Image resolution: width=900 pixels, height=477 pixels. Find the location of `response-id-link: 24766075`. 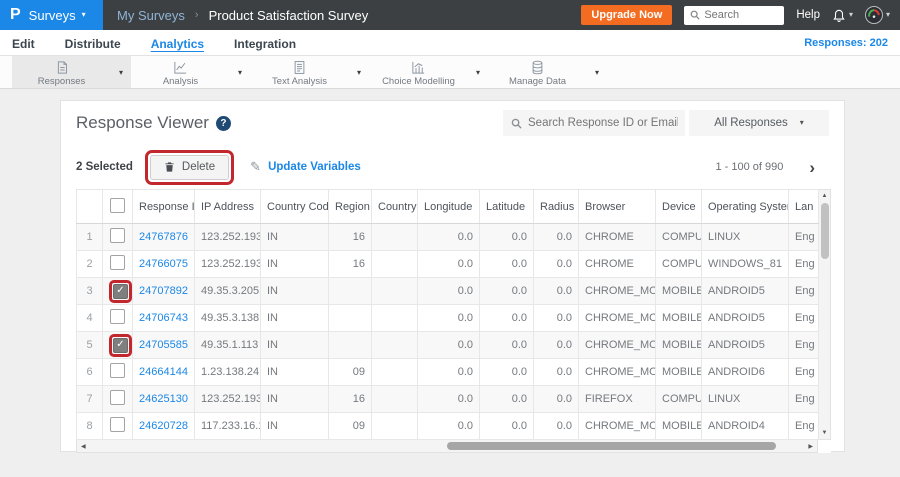

response-id-link: 24766075 is located at coordinates (163, 264).